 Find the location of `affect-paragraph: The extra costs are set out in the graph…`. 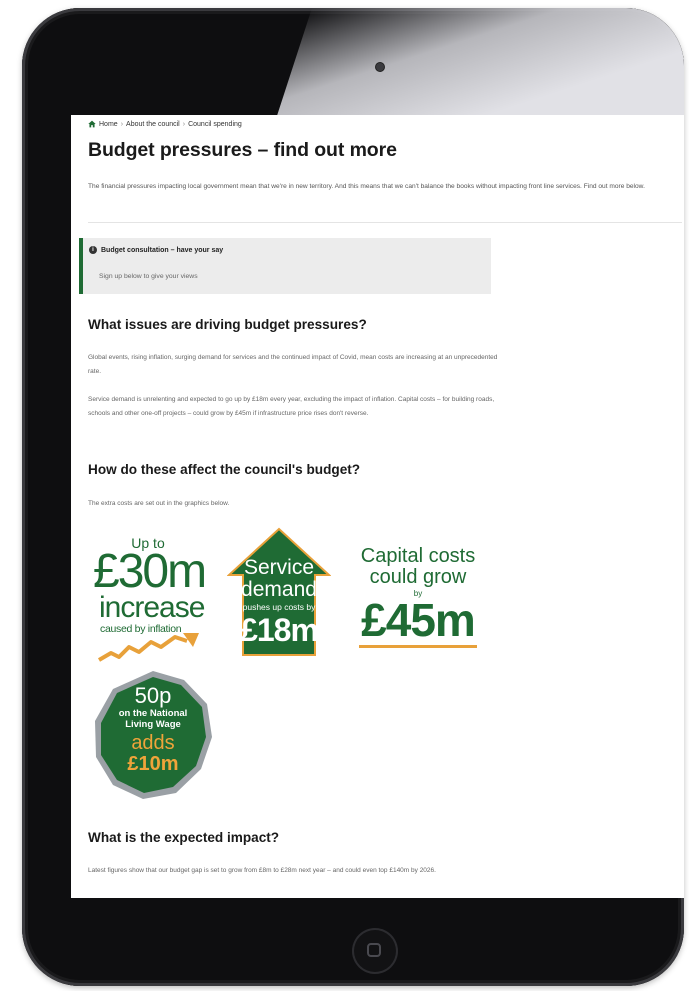

affect-paragraph: The extra costs are set out in the graph… is located at coordinates (159, 503).